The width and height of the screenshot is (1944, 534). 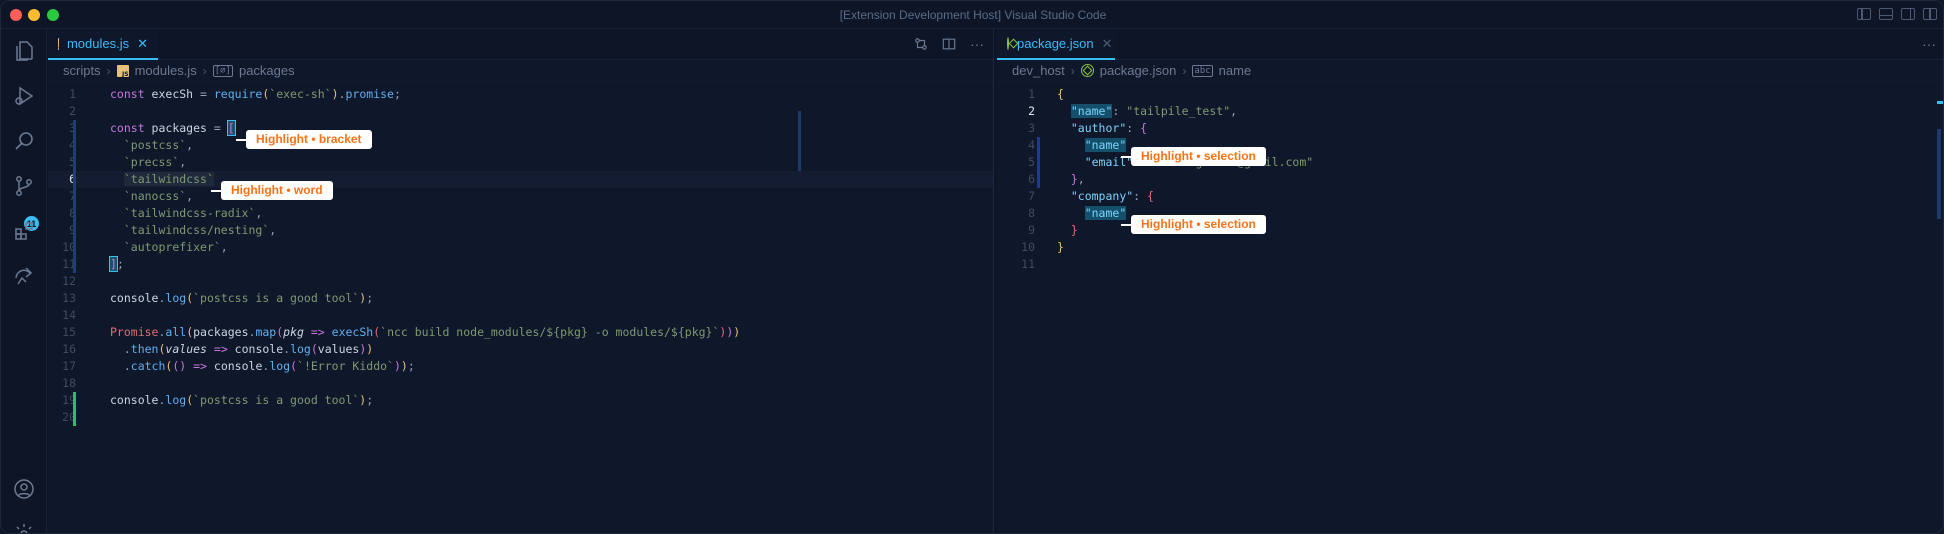 I want to click on extensions-icon, so click(x=24, y=231).